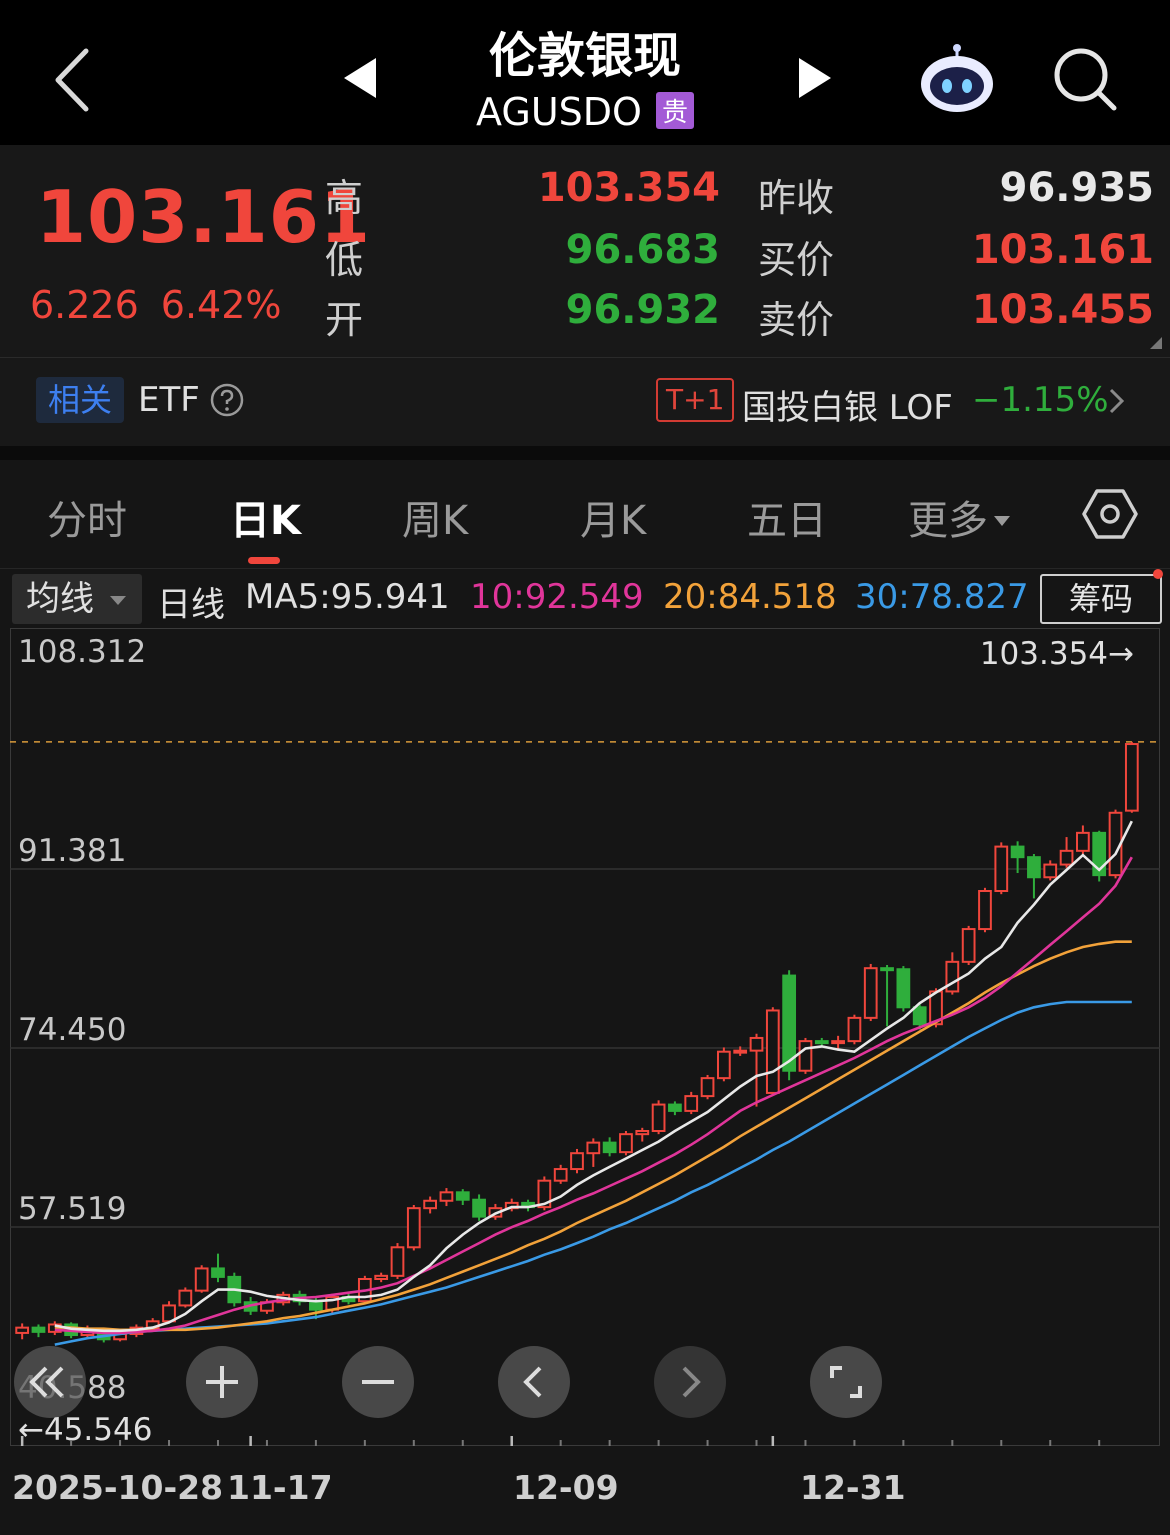  I want to click on period-tabs: 分时 日K 周K 月K 五日 更多, so click(585, 514).